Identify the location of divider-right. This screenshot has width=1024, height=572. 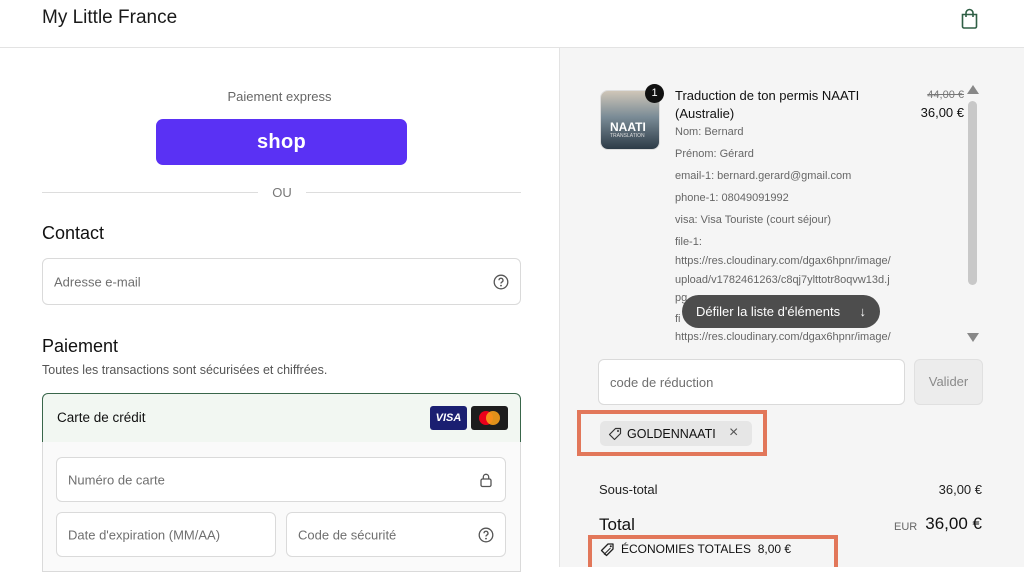
(413, 192).